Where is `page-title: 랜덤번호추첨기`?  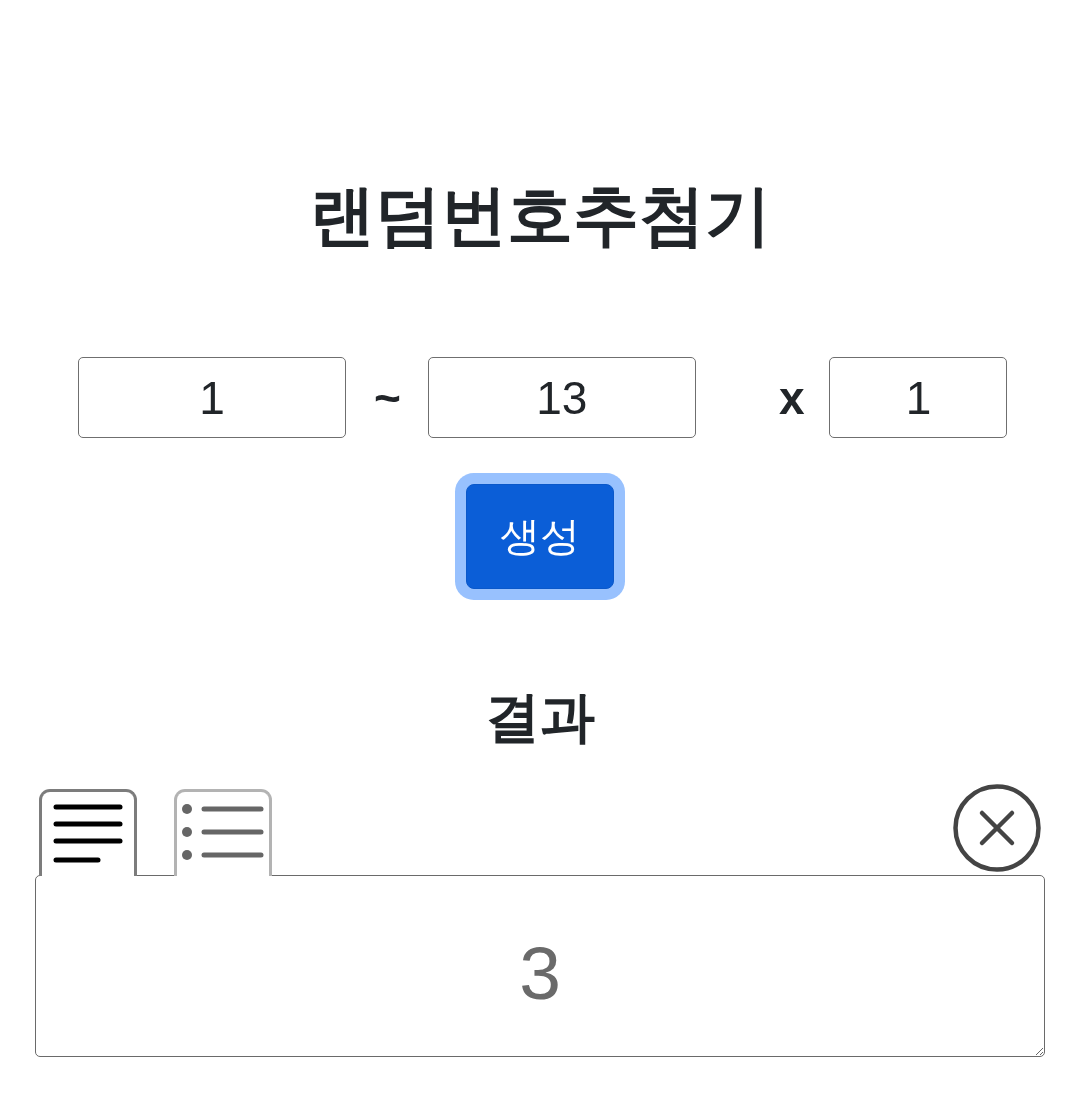 page-title: 랜덤번호추첨기 is located at coordinates (540, 215).